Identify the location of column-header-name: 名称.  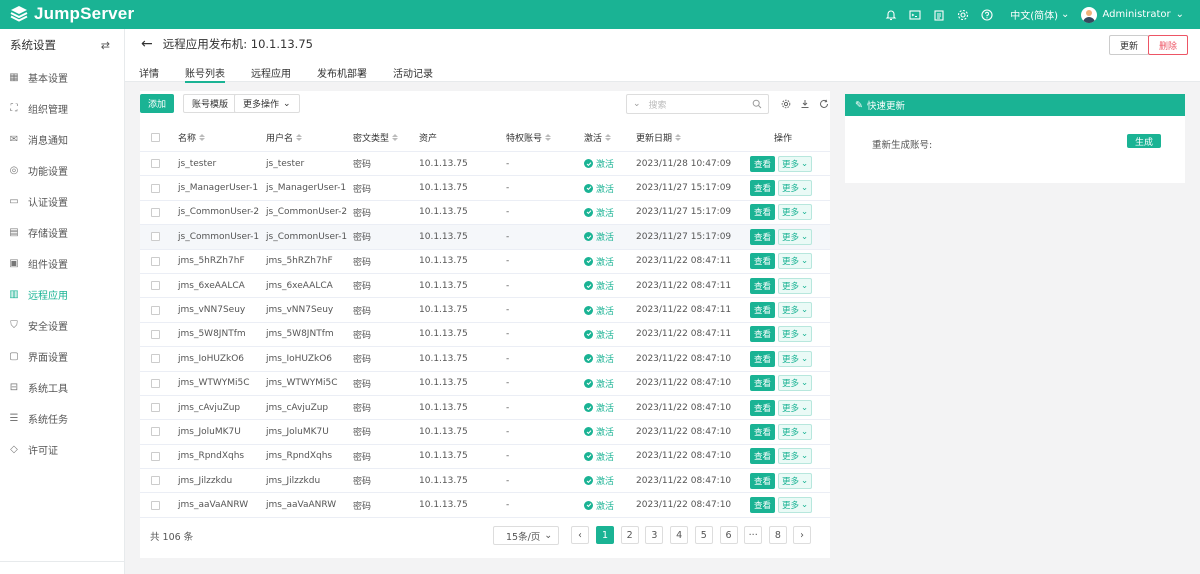
(192, 137).